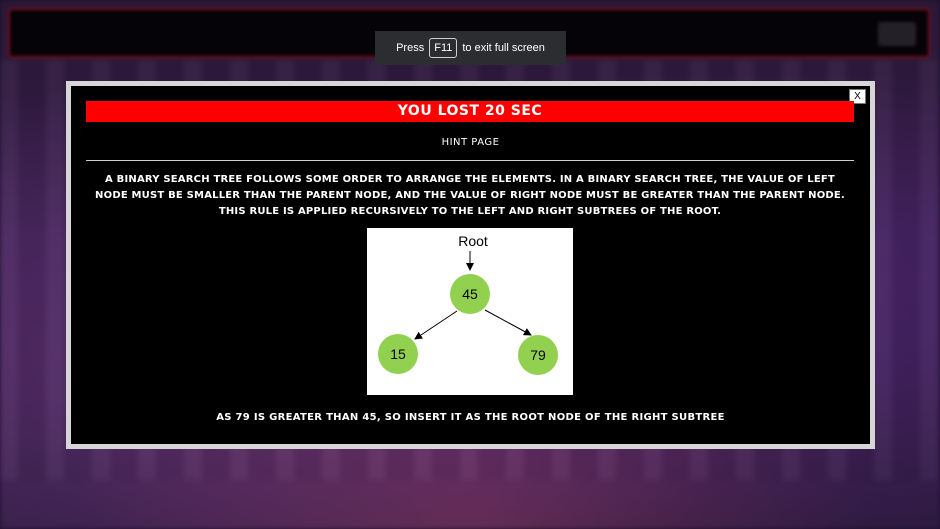 The image size is (940, 529). What do you see at coordinates (436, 325) in the screenshot?
I see `left-edge-arrow` at bounding box center [436, 325].